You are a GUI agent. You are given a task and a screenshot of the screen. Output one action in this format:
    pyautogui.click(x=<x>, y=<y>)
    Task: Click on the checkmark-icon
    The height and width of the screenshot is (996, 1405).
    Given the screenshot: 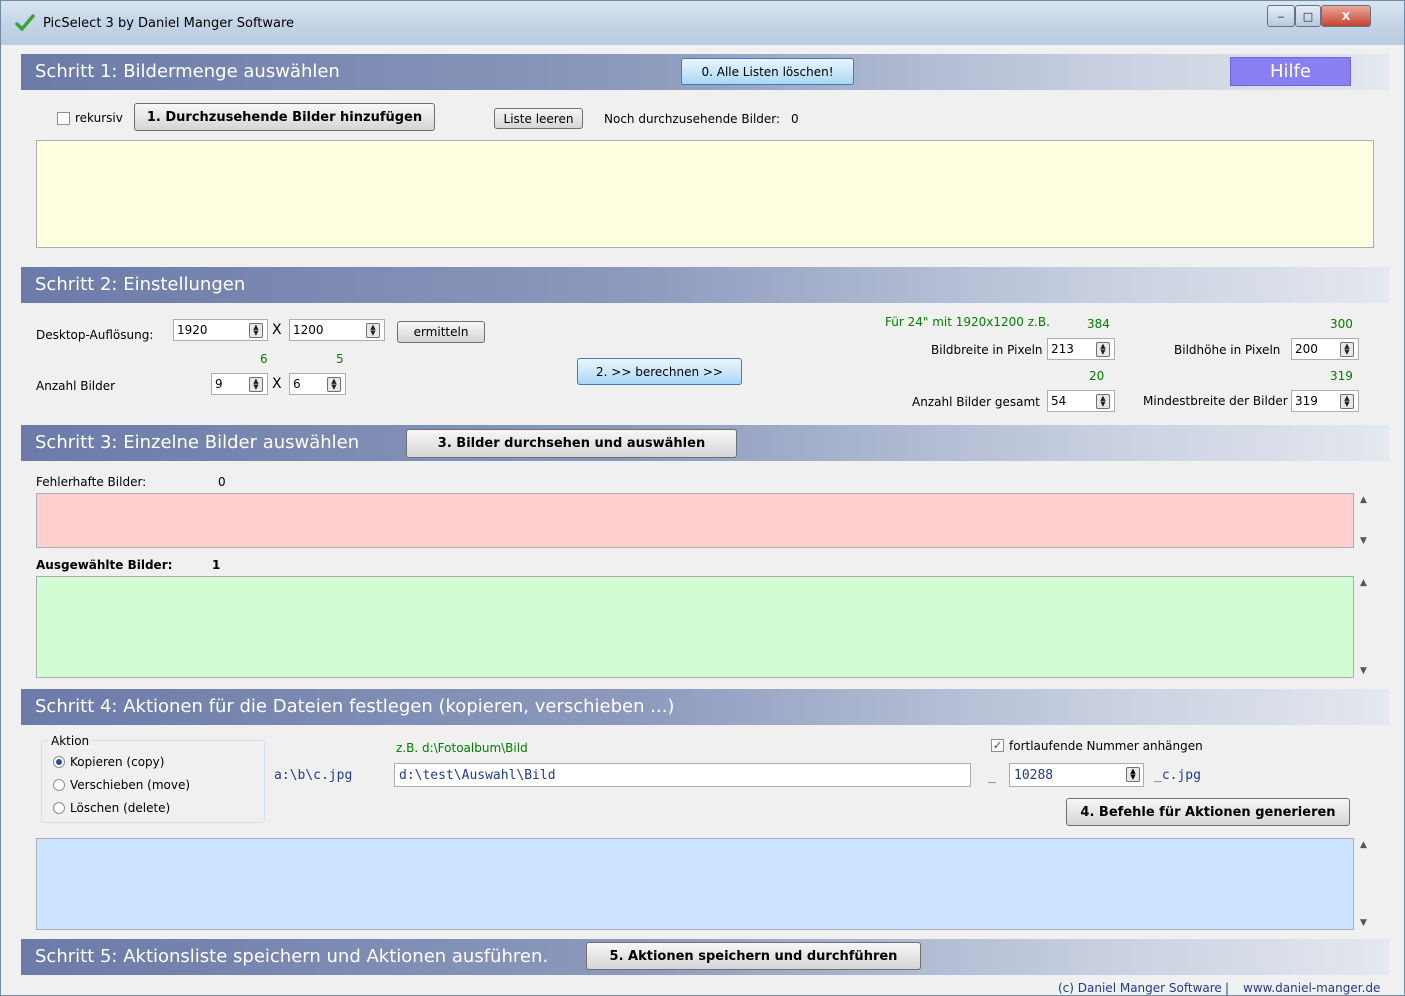 What is the action you would take?
    pyautogui.click(x=25, y=22)
    